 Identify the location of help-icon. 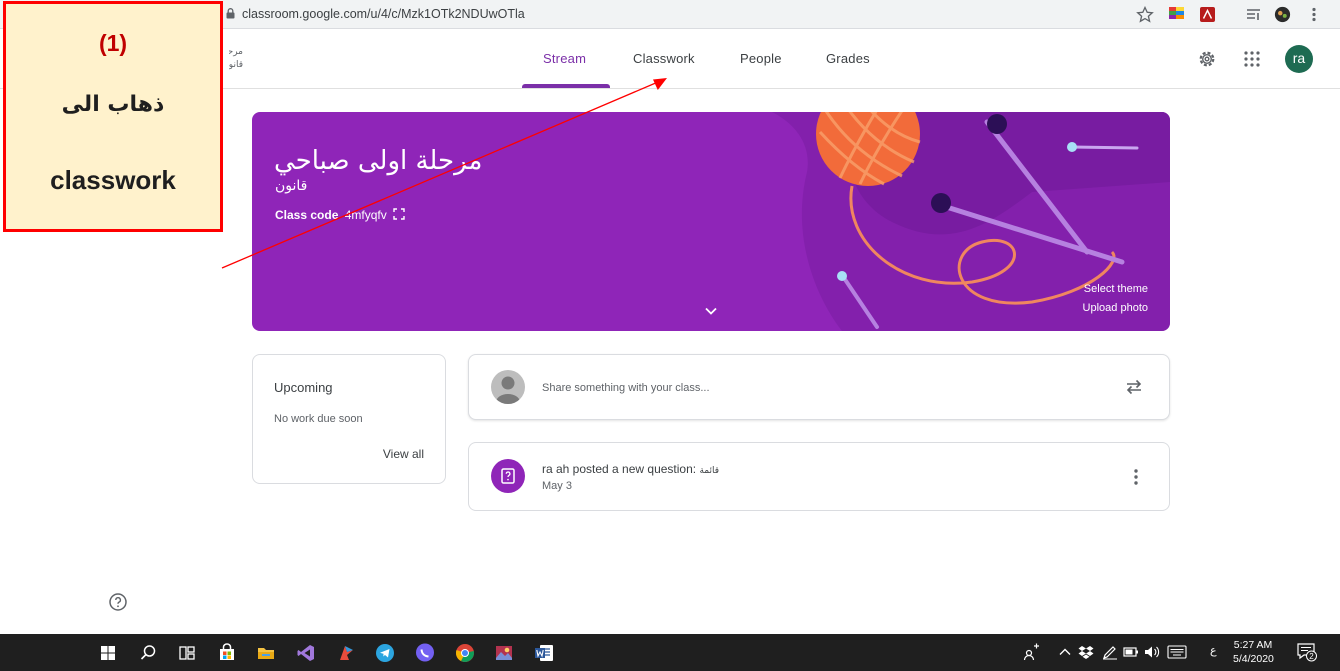
(118, 602).